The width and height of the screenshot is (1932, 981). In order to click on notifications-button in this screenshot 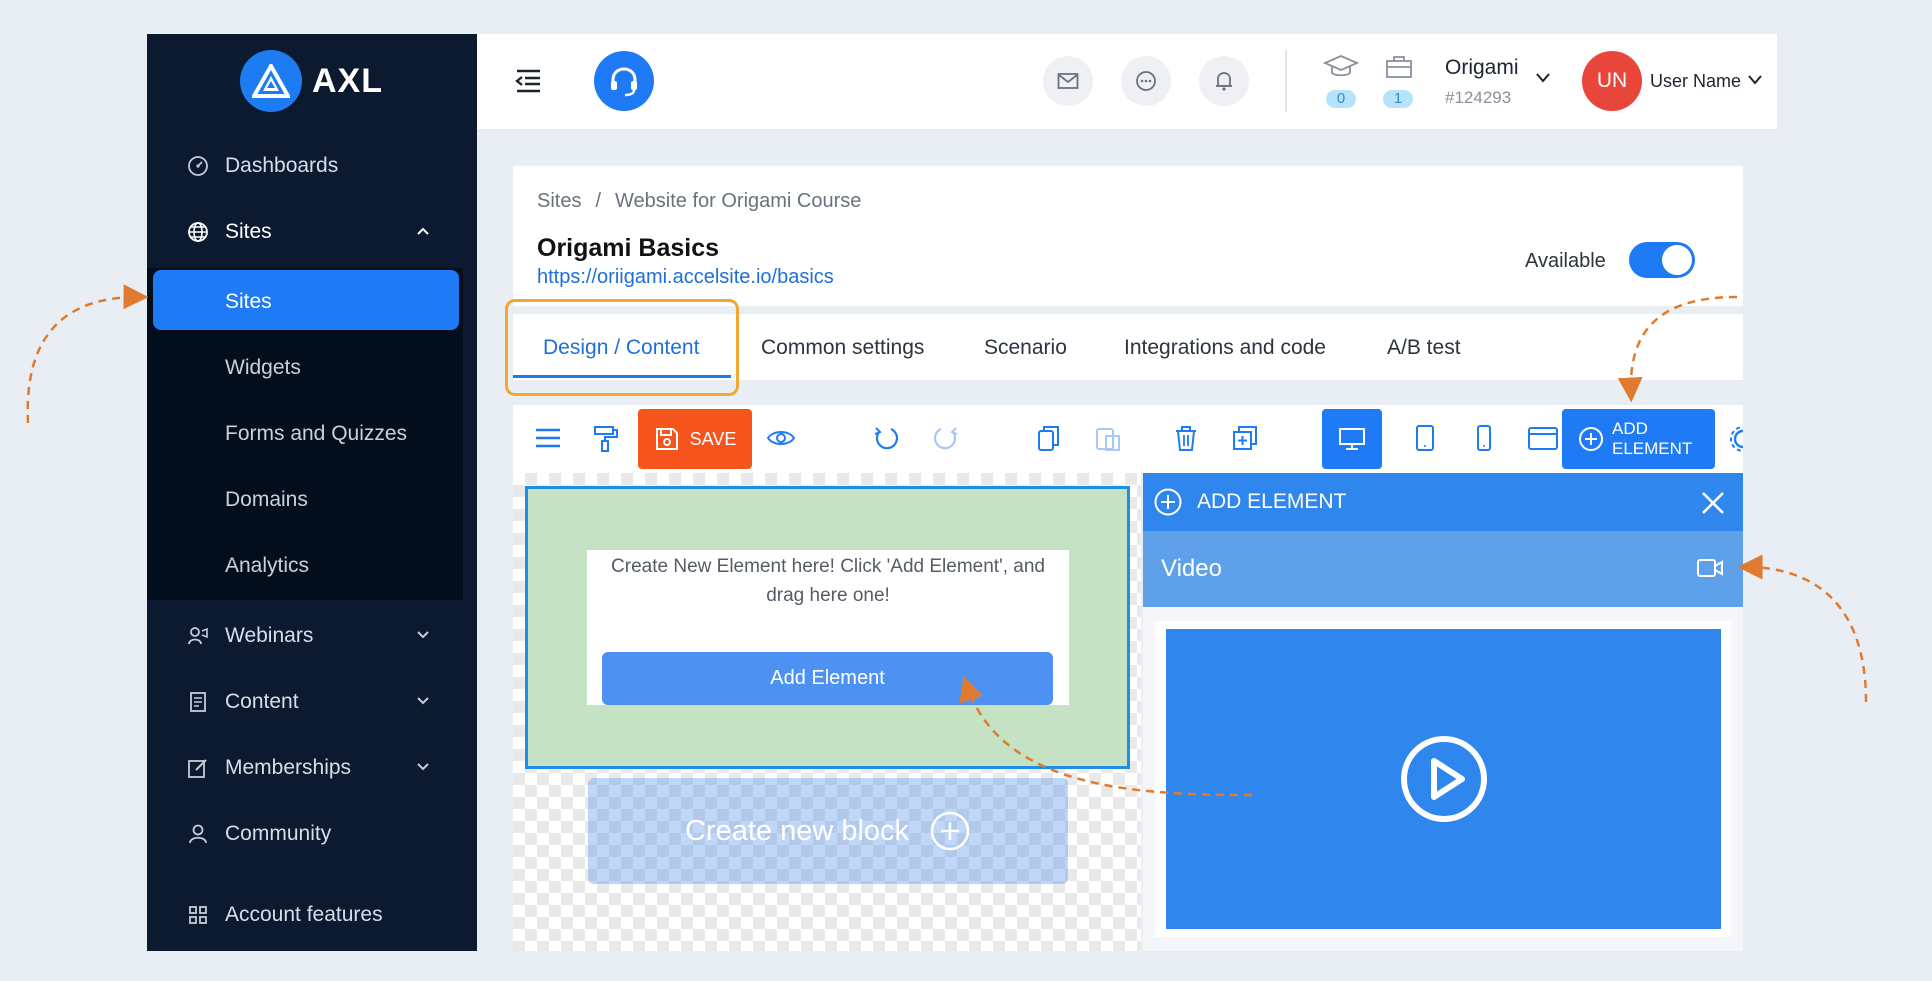, I will do `click(1224, 81)`.